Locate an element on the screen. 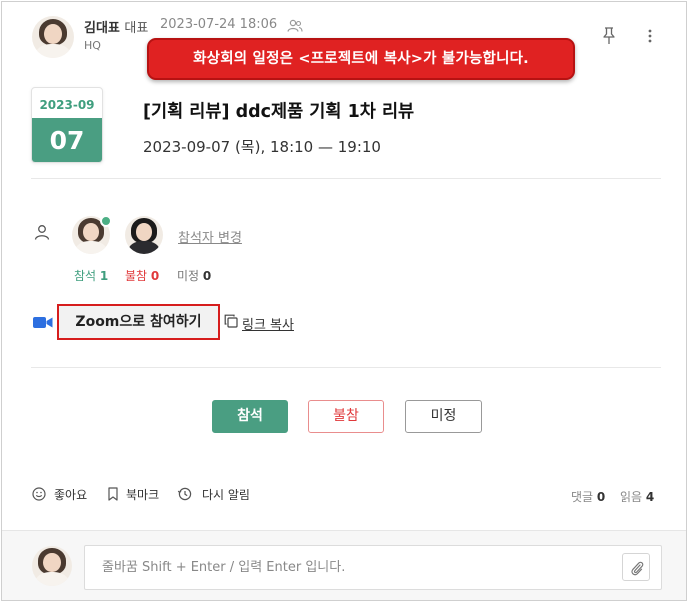 Image resolution: width=688 pixels, height=602 pixels. smile-icon is located at coordinates (39, 494).